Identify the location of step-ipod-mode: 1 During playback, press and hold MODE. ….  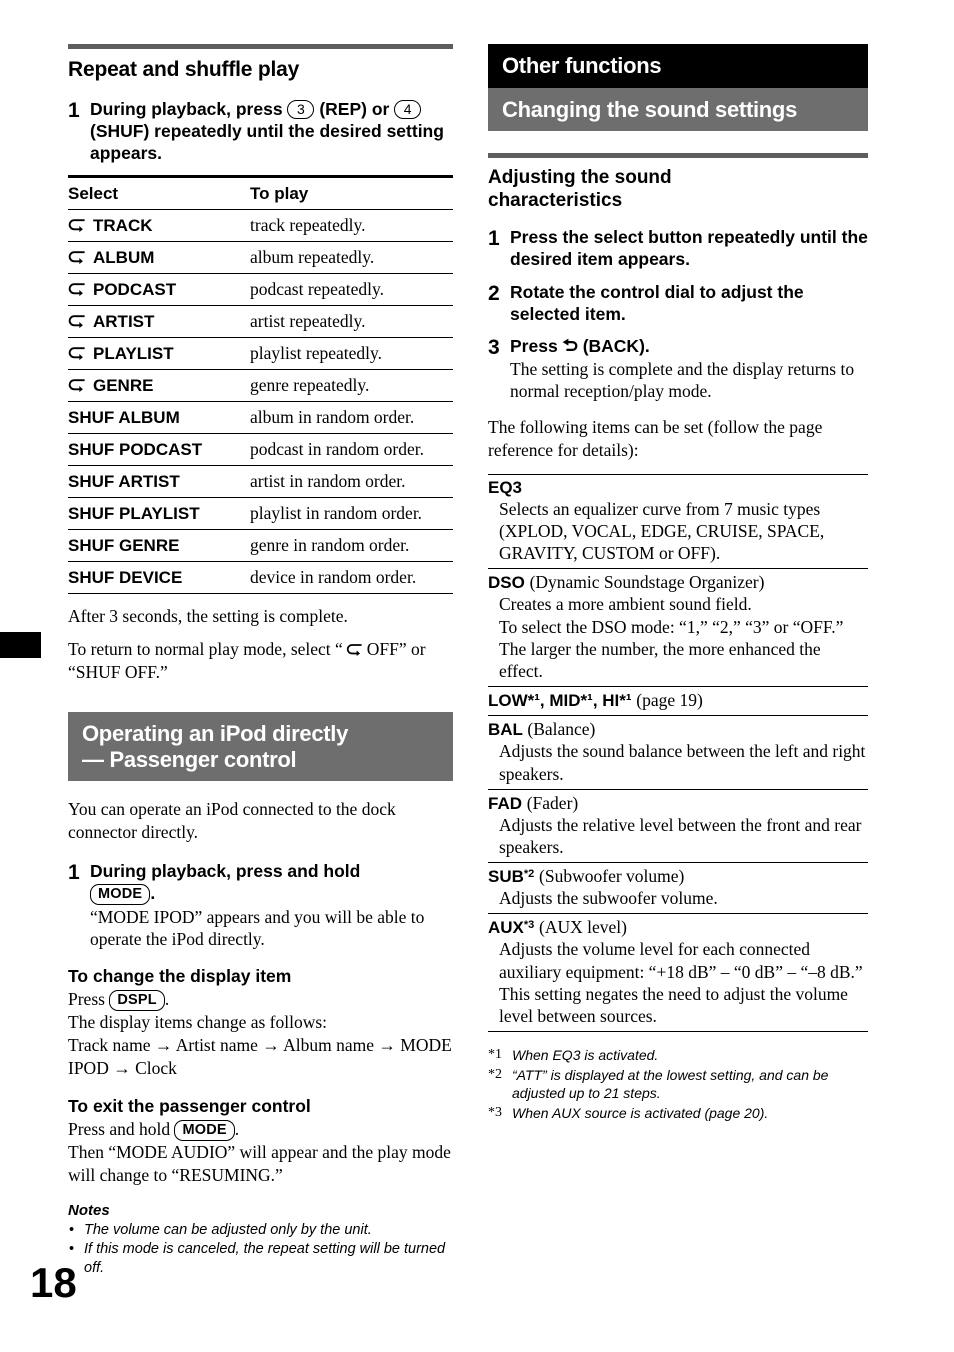
(260, 905).